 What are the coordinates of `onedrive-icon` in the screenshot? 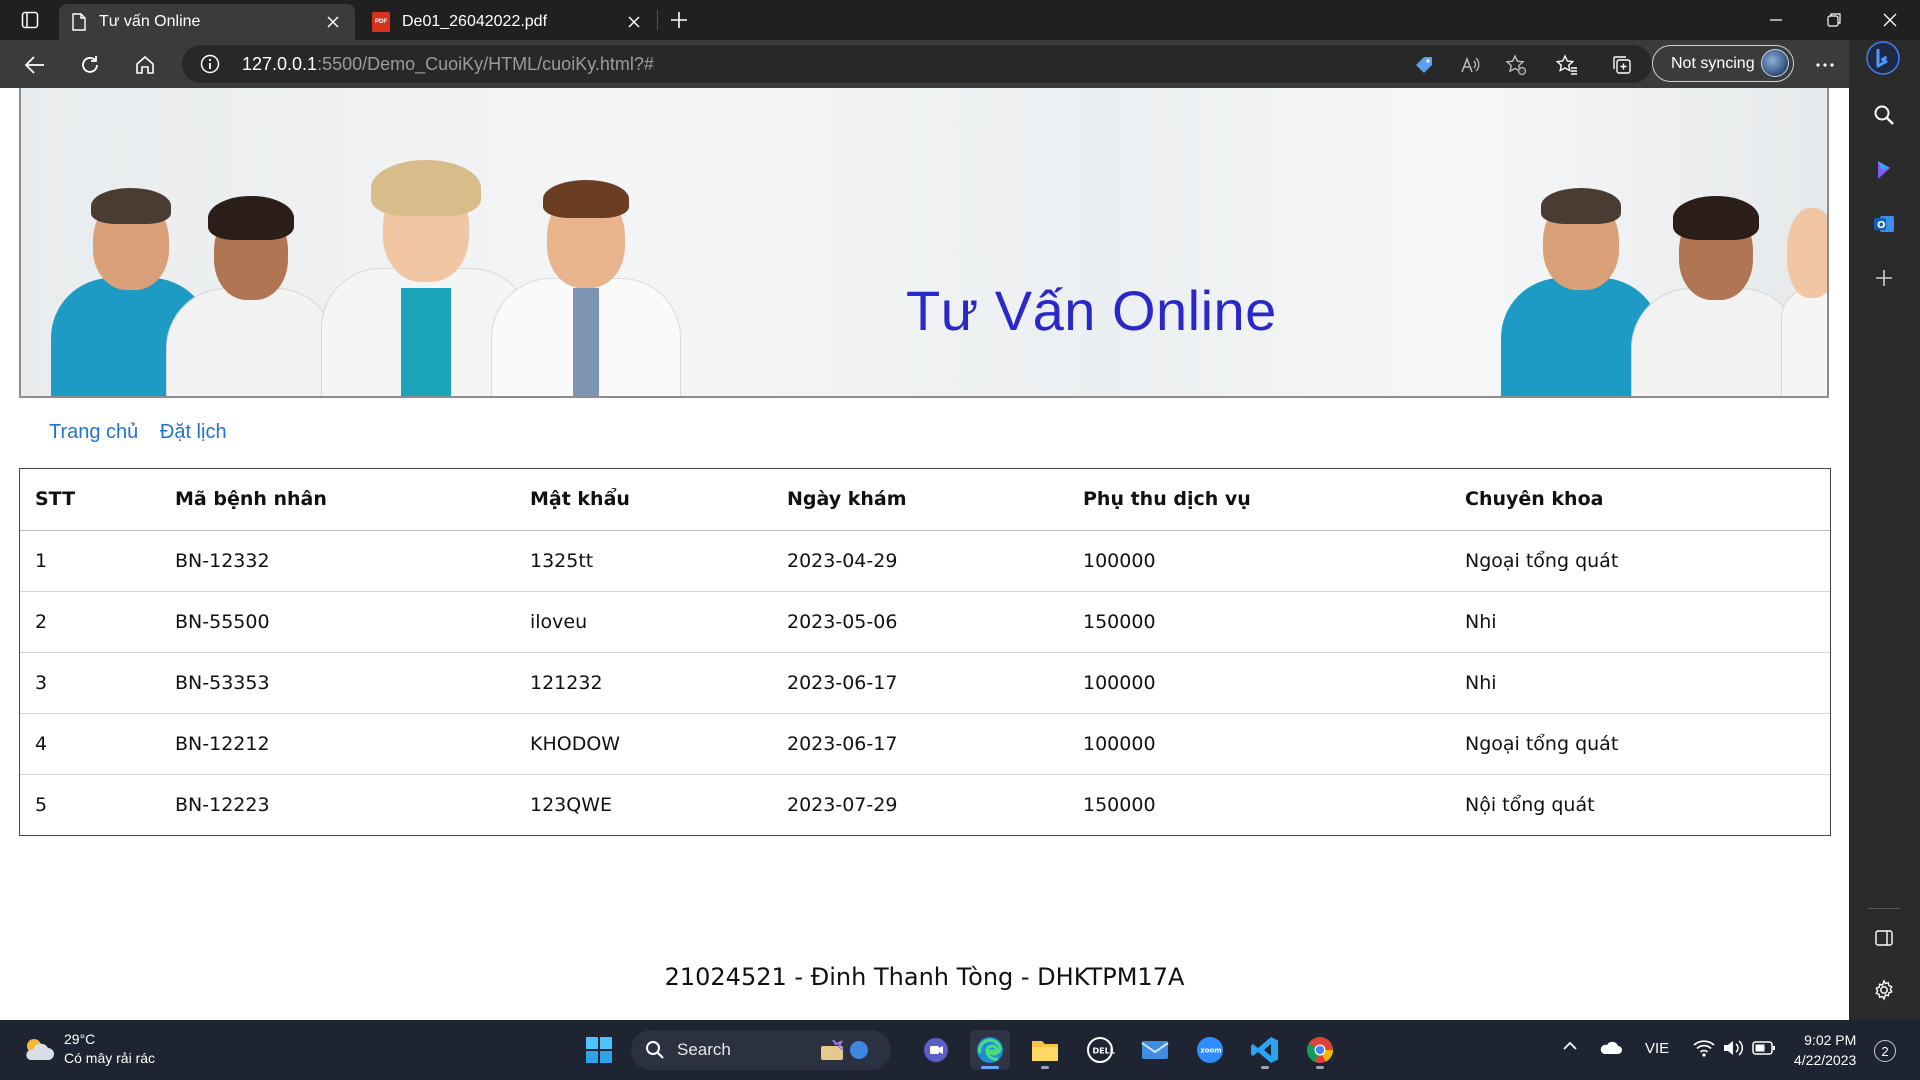 It's located at (1610, 1050).